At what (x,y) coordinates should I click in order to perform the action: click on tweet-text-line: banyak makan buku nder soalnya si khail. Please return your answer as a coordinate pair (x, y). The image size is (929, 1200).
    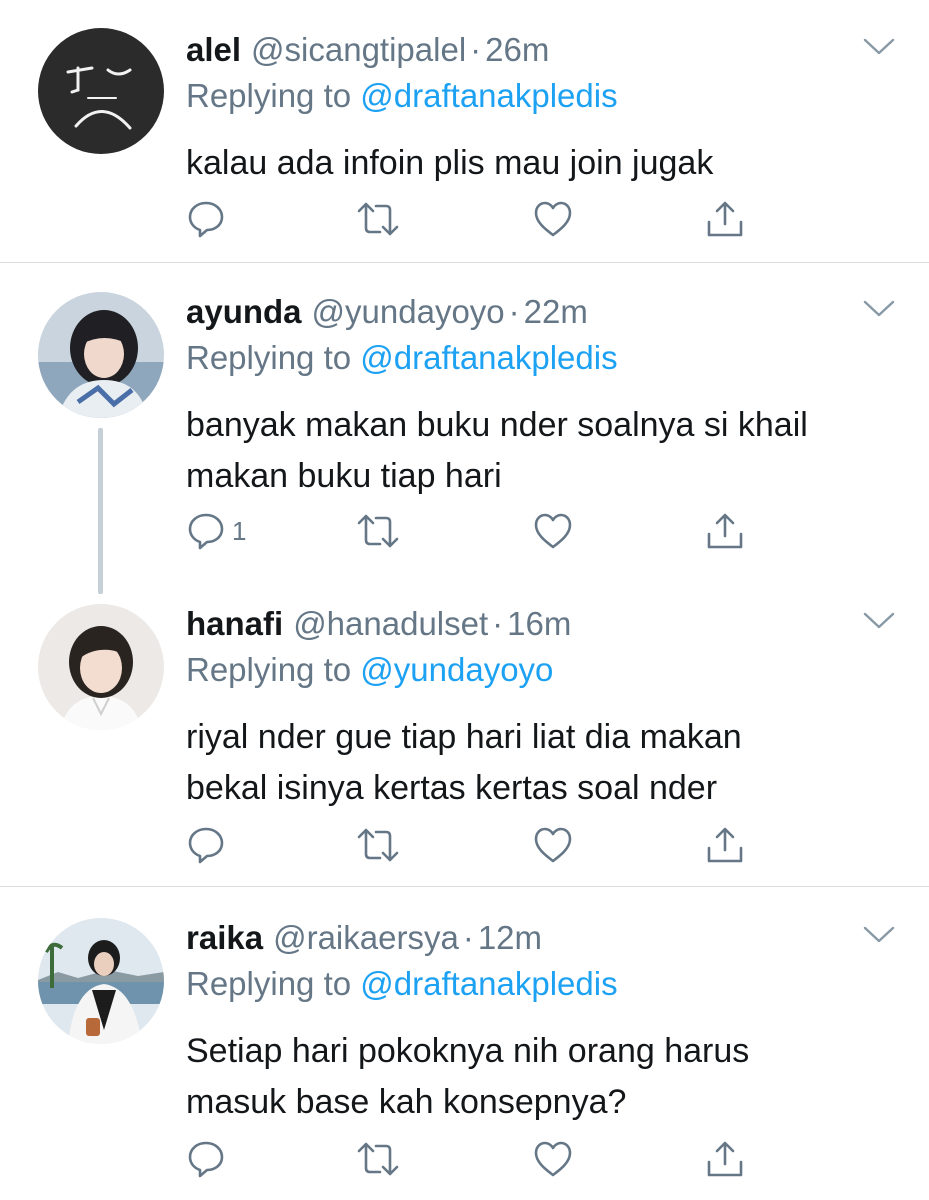
    Looking at the image, I should click on (497, 425).